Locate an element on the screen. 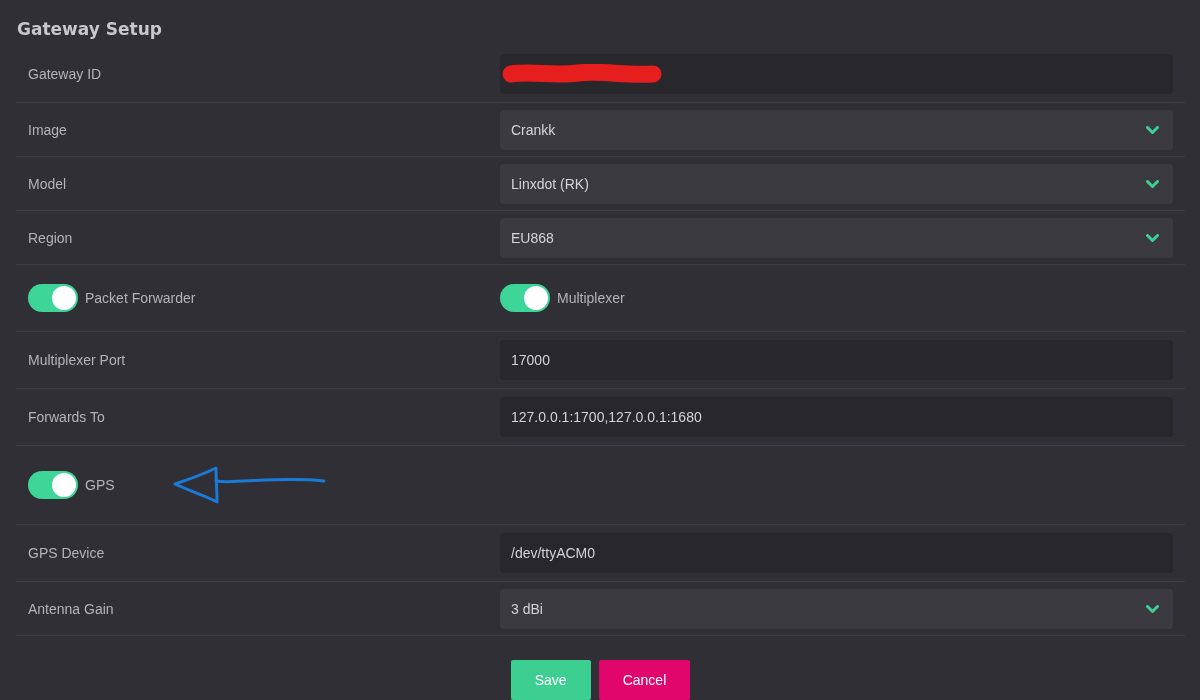 The image size is (1200, 700). field-label: Antenna Gain is located at coordinates (71, 609).